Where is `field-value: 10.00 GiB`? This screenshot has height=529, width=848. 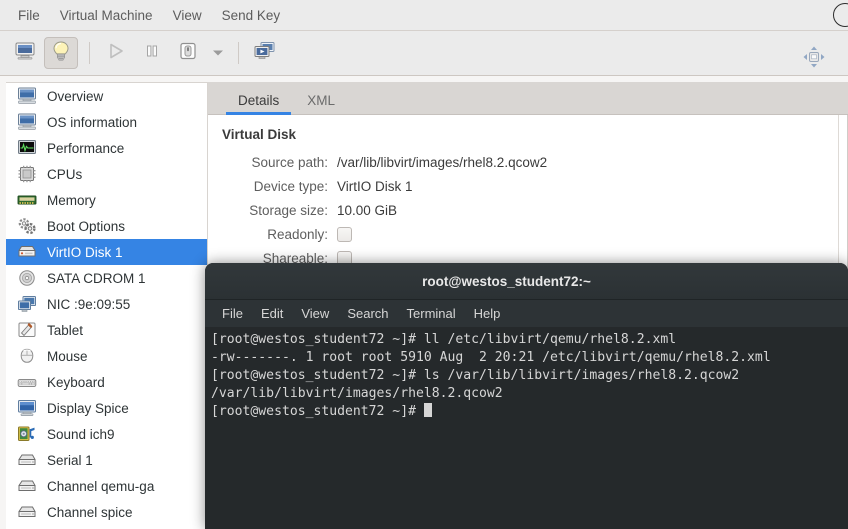
field-value: 10.00 GiB is located at coordinates (367, 210).